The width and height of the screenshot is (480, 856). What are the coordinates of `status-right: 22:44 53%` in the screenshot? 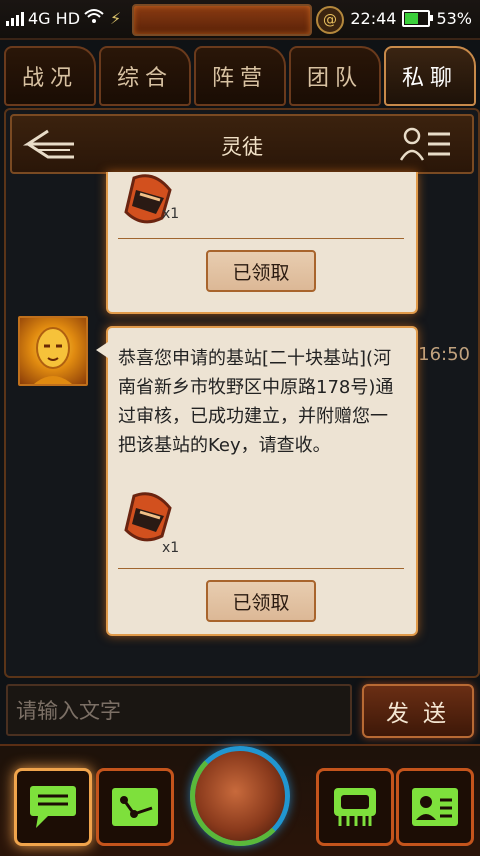 It's located at (411, 18).